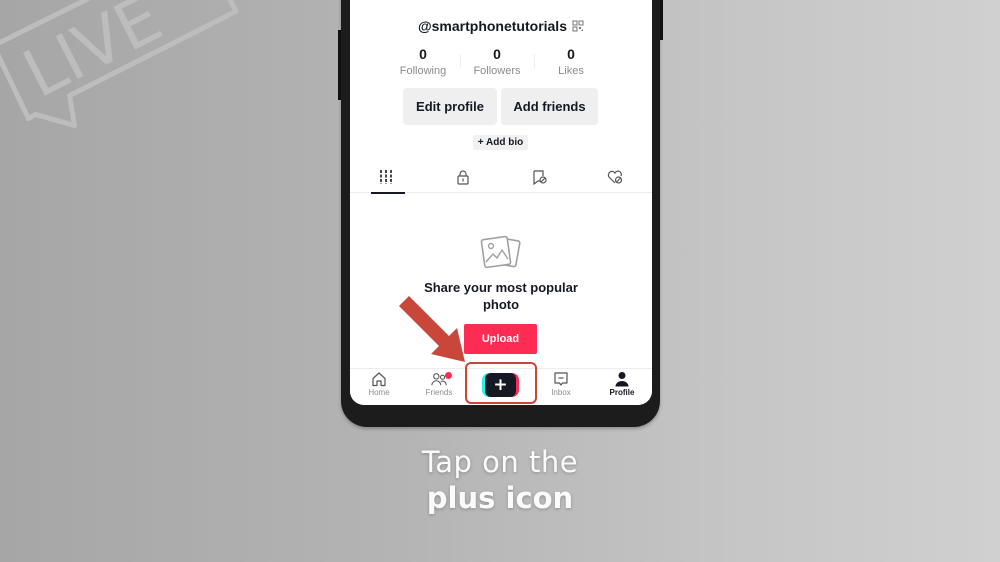 The width and height of the screenshot is (1000, 562). Describe the element at coordinates (500, 480) in the screenshot. I see `instruction-caption: Tap on the plus icon` at that location.